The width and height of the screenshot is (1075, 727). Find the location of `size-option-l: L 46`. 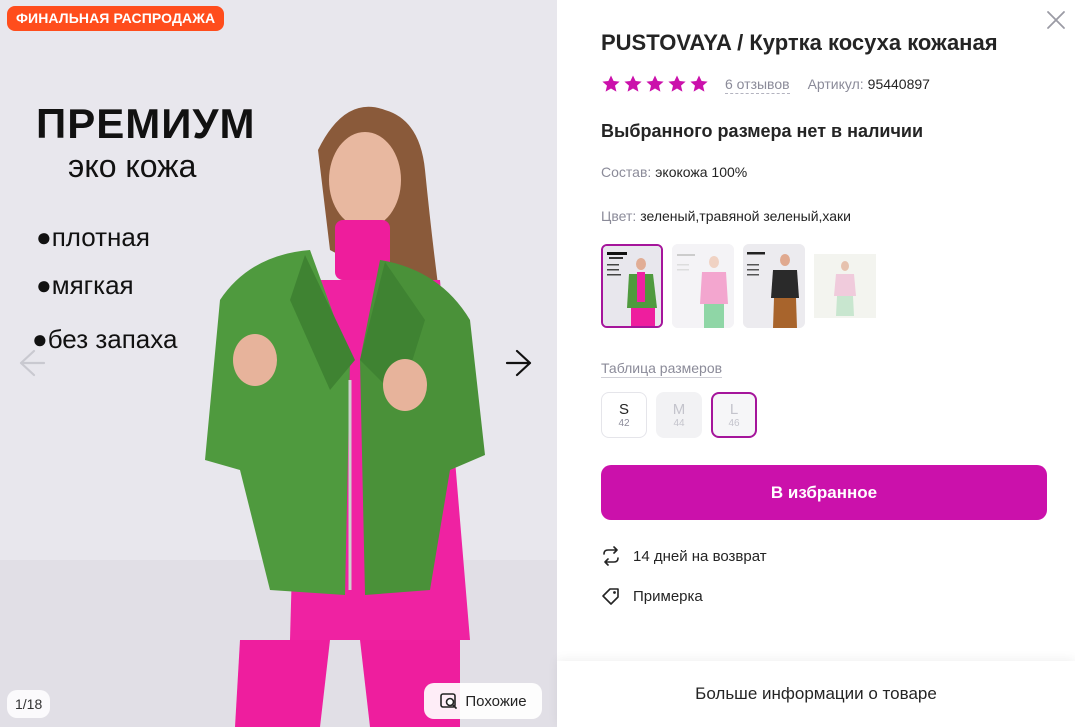

size-option-l: L 46 is located at coordinates (734, 415).